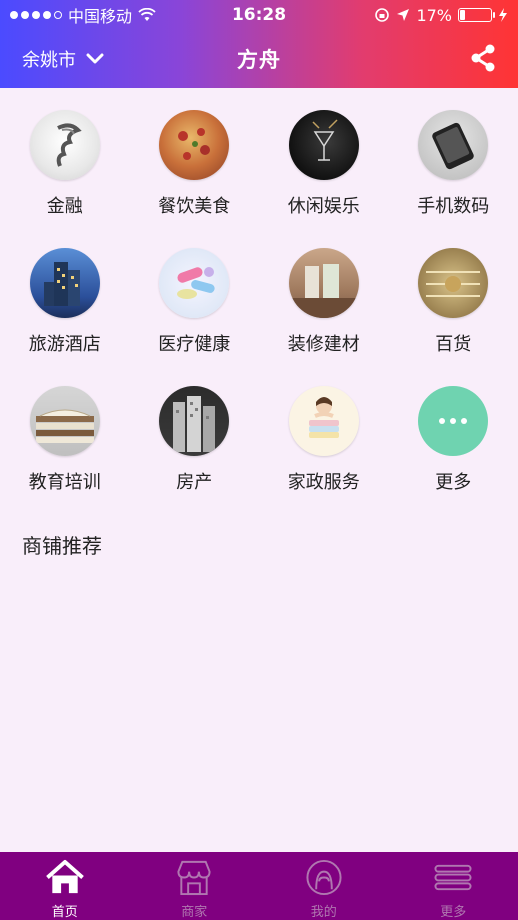 This screenshot has height=920, width=518. What do you see at coordinates (64, 421) in the screenshot?
I see `education-icon` at bounding box center [64, 421].